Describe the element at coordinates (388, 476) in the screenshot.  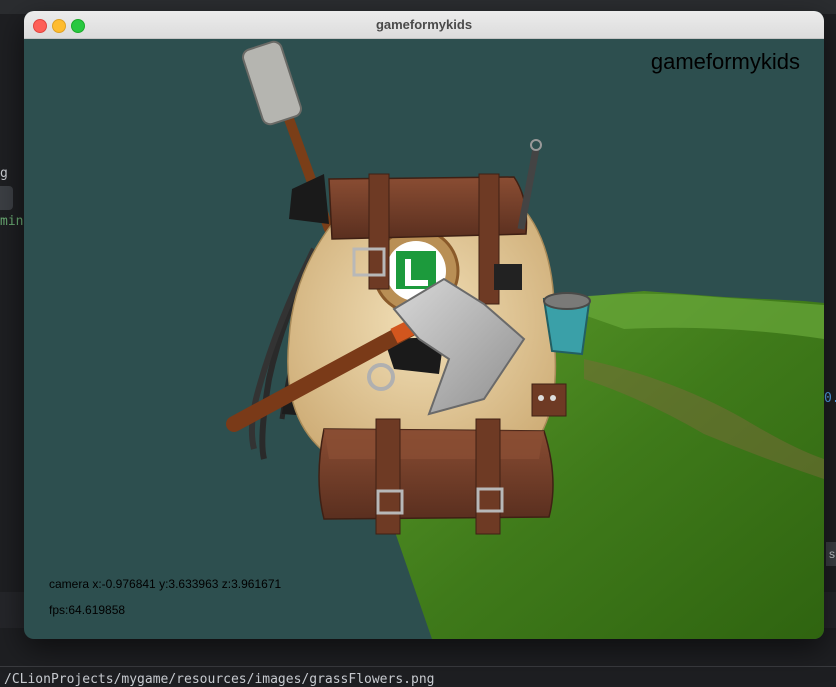
I see `pouch-strap-left` at that location.